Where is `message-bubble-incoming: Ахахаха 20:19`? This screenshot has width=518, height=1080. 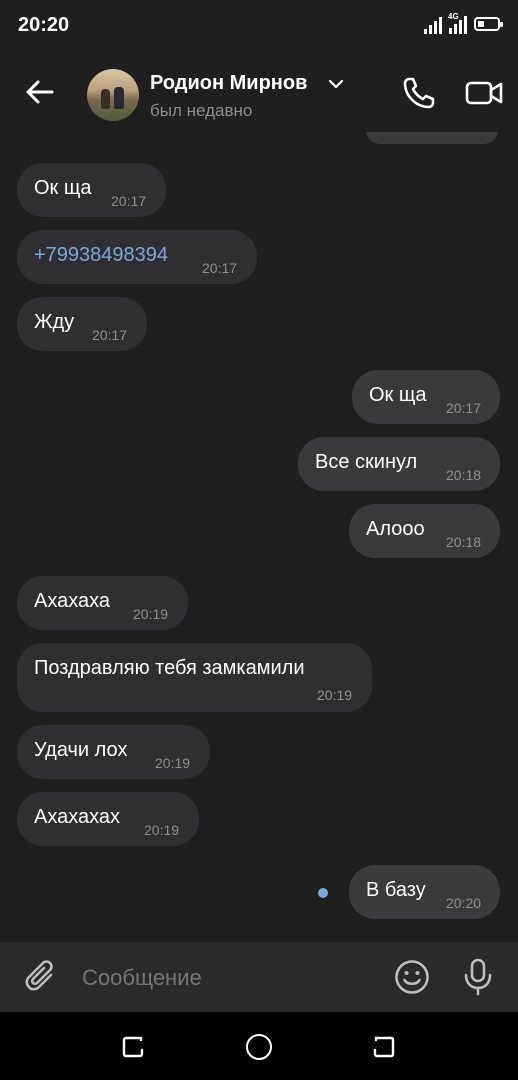
message-bubble-incoming: Ахахаха 20:19 is located at coordinates (102, 603).